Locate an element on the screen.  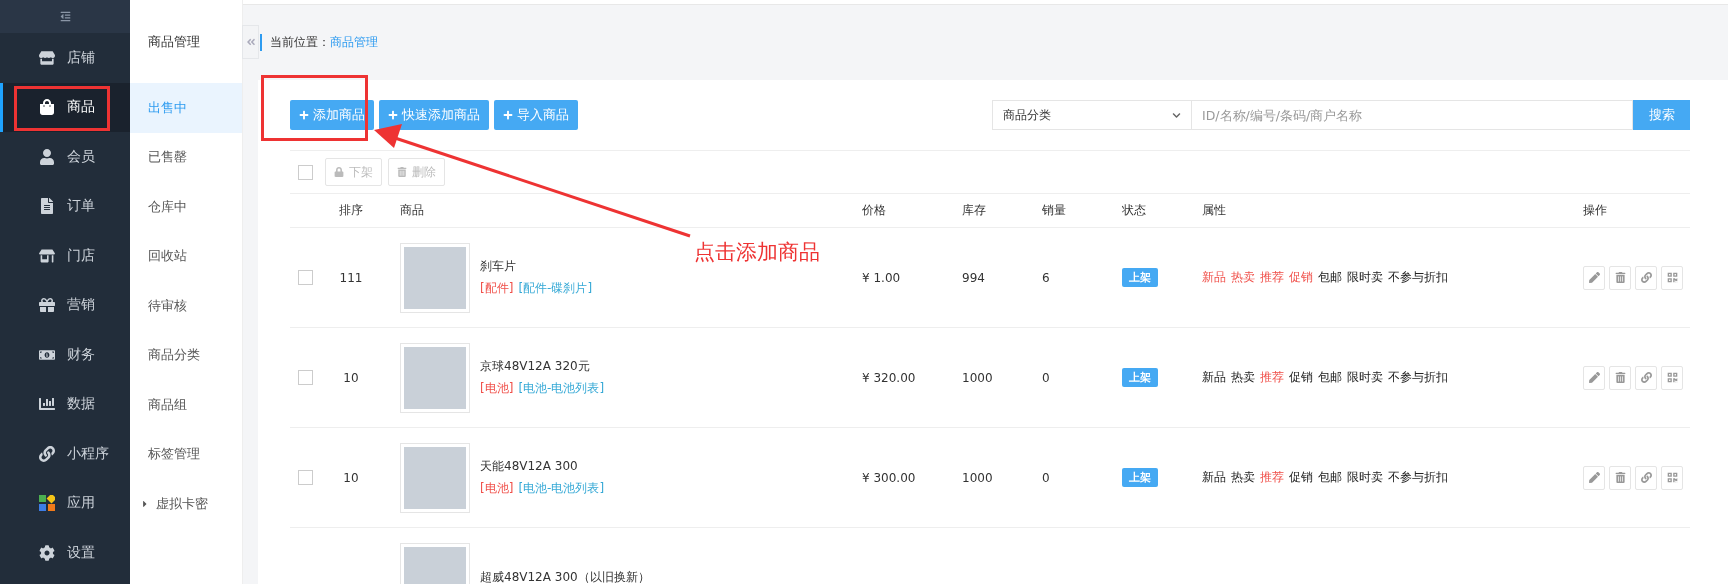
stock-cell-text: 994 is located at coordinates (974, 277).